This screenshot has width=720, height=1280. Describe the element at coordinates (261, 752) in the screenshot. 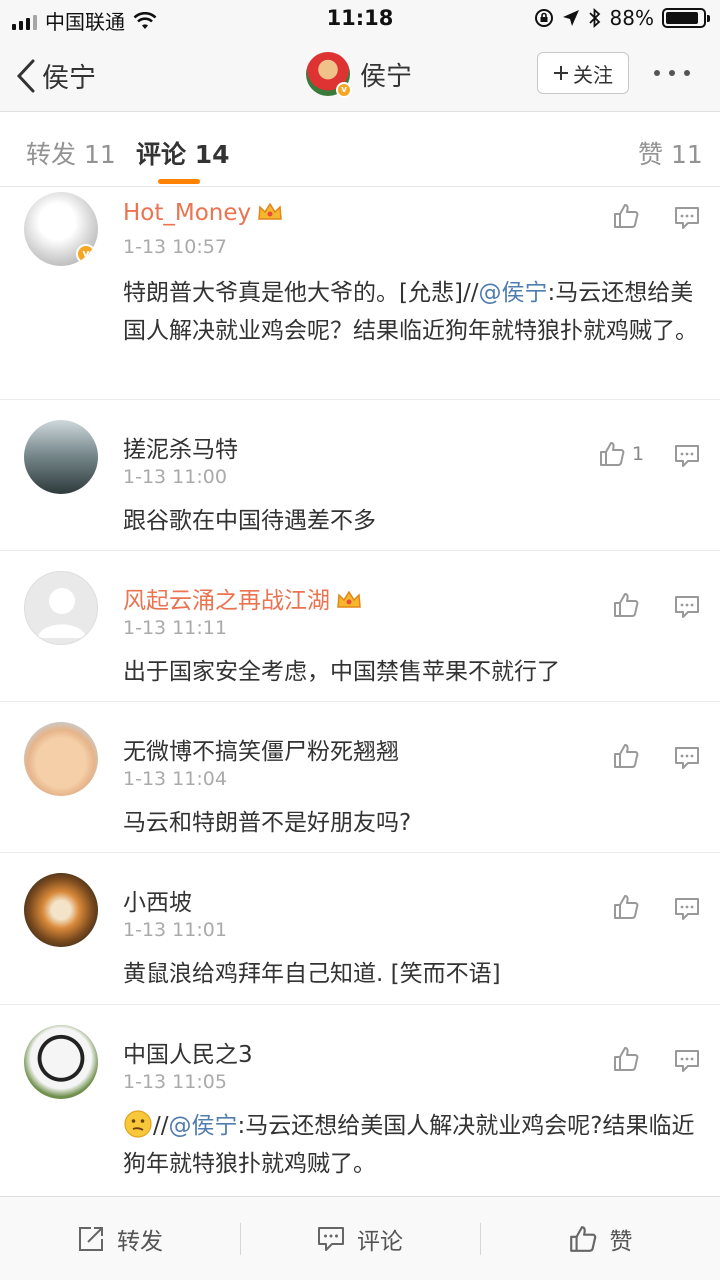

I see `author-name: 无微博不搞笑僵尸粉死翘翘` at that location.